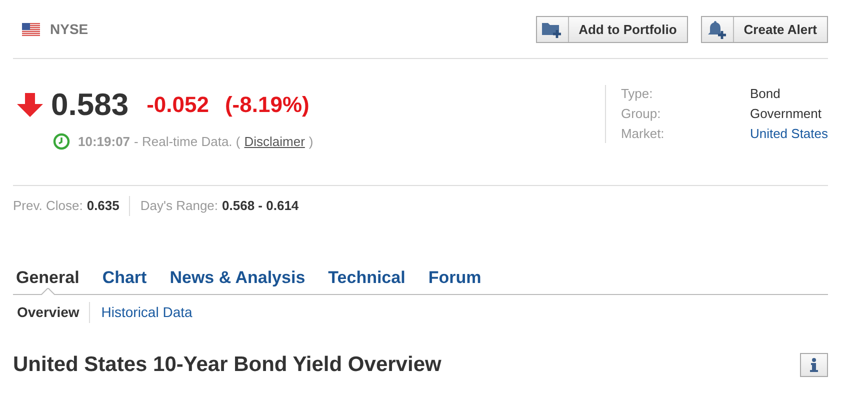 This screenshot has width=841, height=409. What do you see at coordinates (179, 206) in the screenshot?
I see `stat-label: Day's Range:` at bounding box center [179, 206].